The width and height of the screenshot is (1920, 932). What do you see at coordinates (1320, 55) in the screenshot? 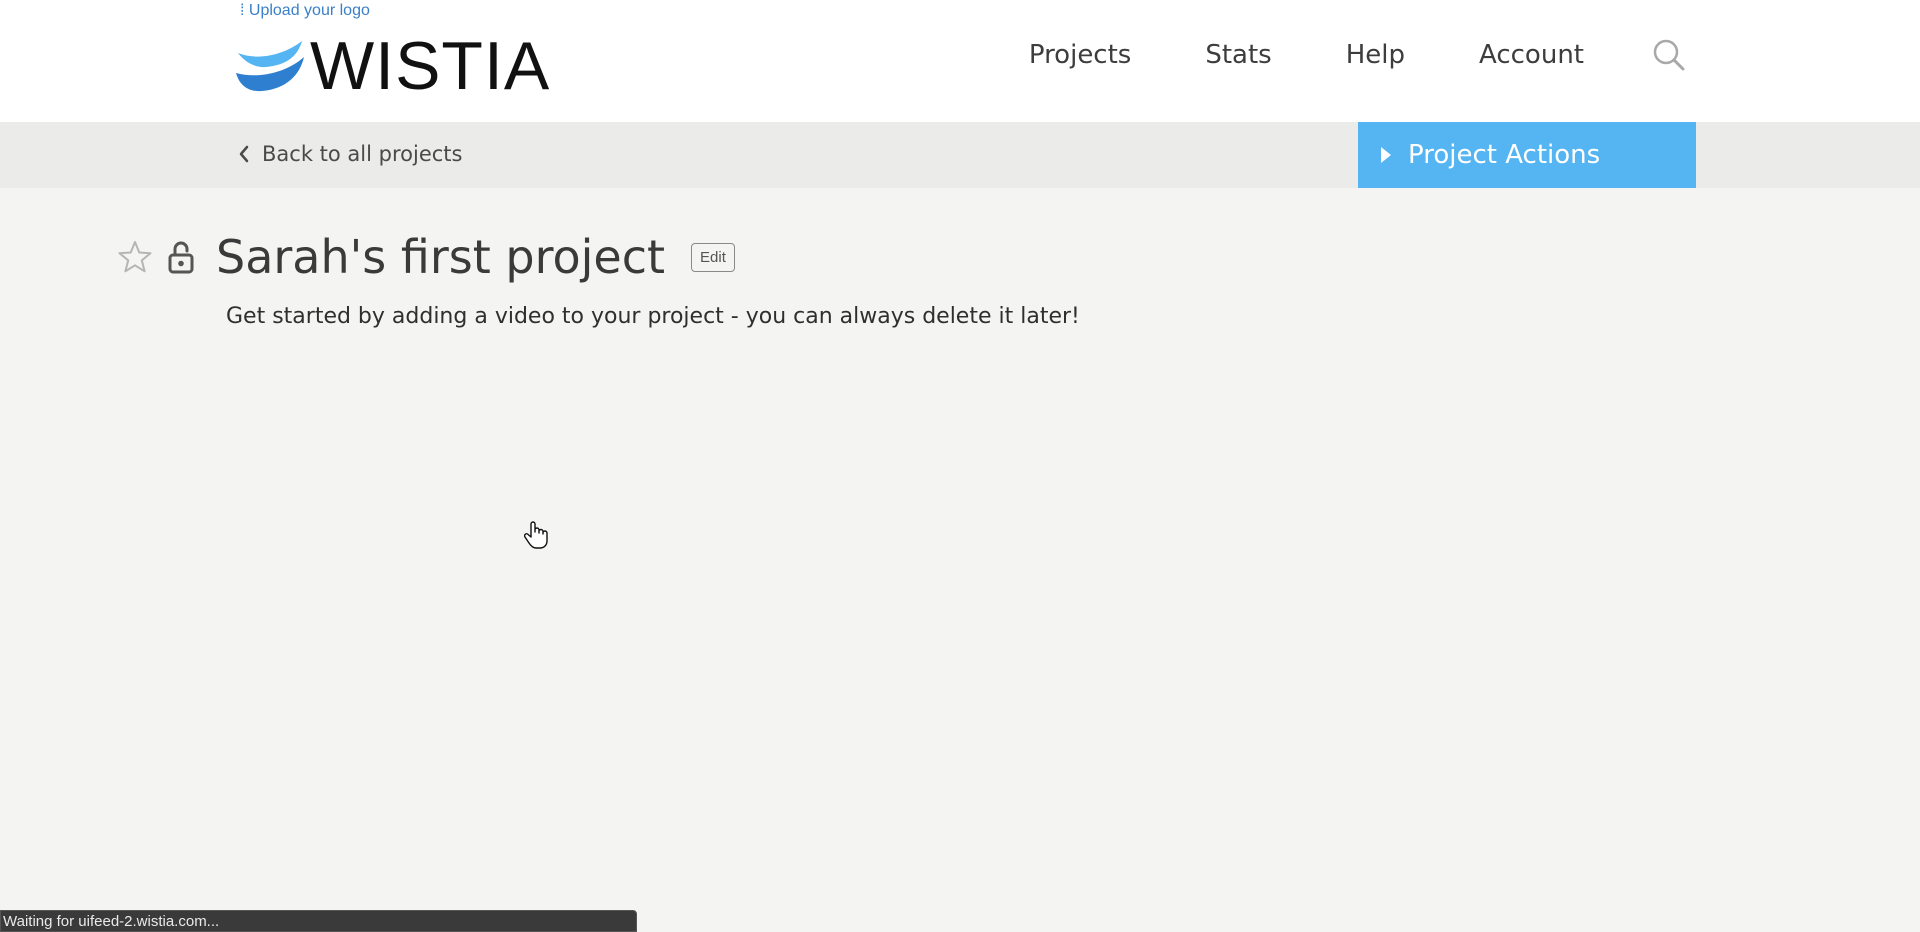
I see `main-nav: Projects Stats Help Account` at bounding box center [1320, 55].